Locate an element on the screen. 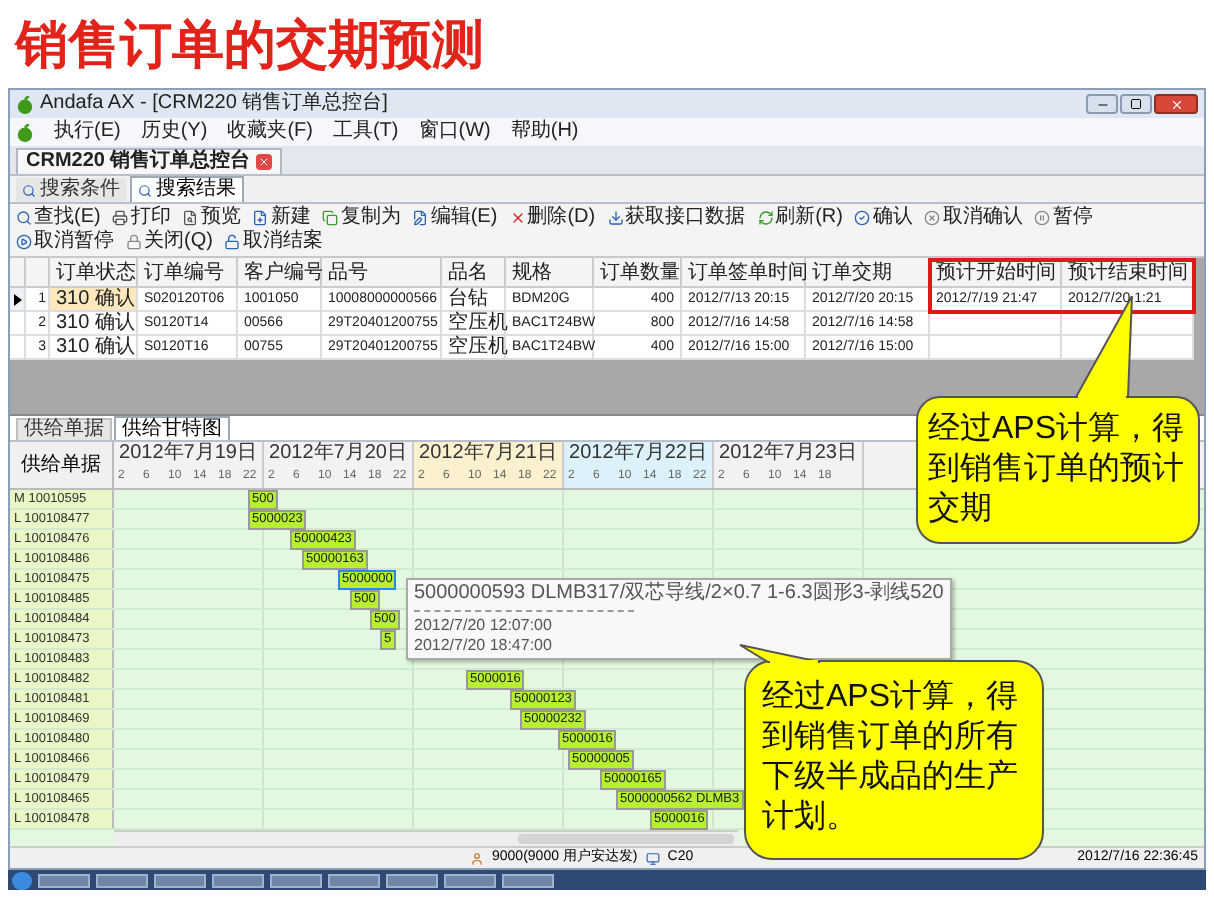 This screenshot has width=1214, height=900. column-header: 客户编号 is located at coordinates (280, 273).